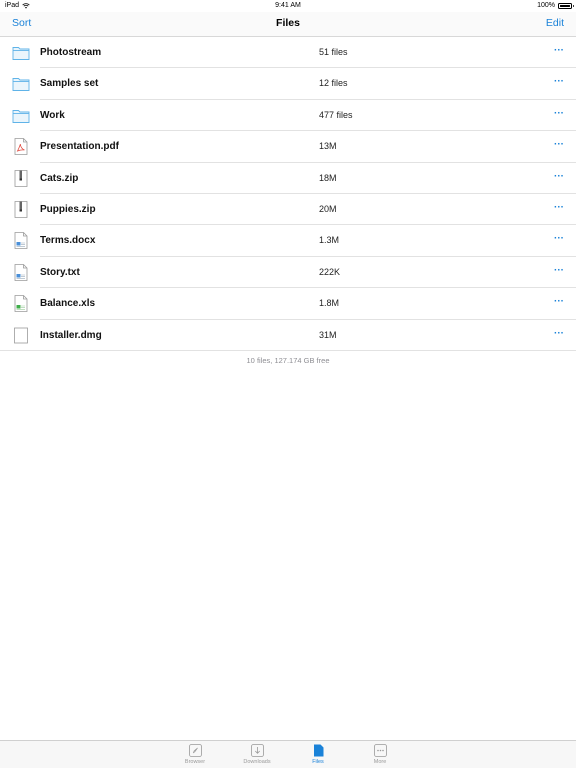  What do you see at coordinates (288, 84) in the screenshot?
I see `file-row: Samples set 12 files ···` at bounding box center [288, 84].